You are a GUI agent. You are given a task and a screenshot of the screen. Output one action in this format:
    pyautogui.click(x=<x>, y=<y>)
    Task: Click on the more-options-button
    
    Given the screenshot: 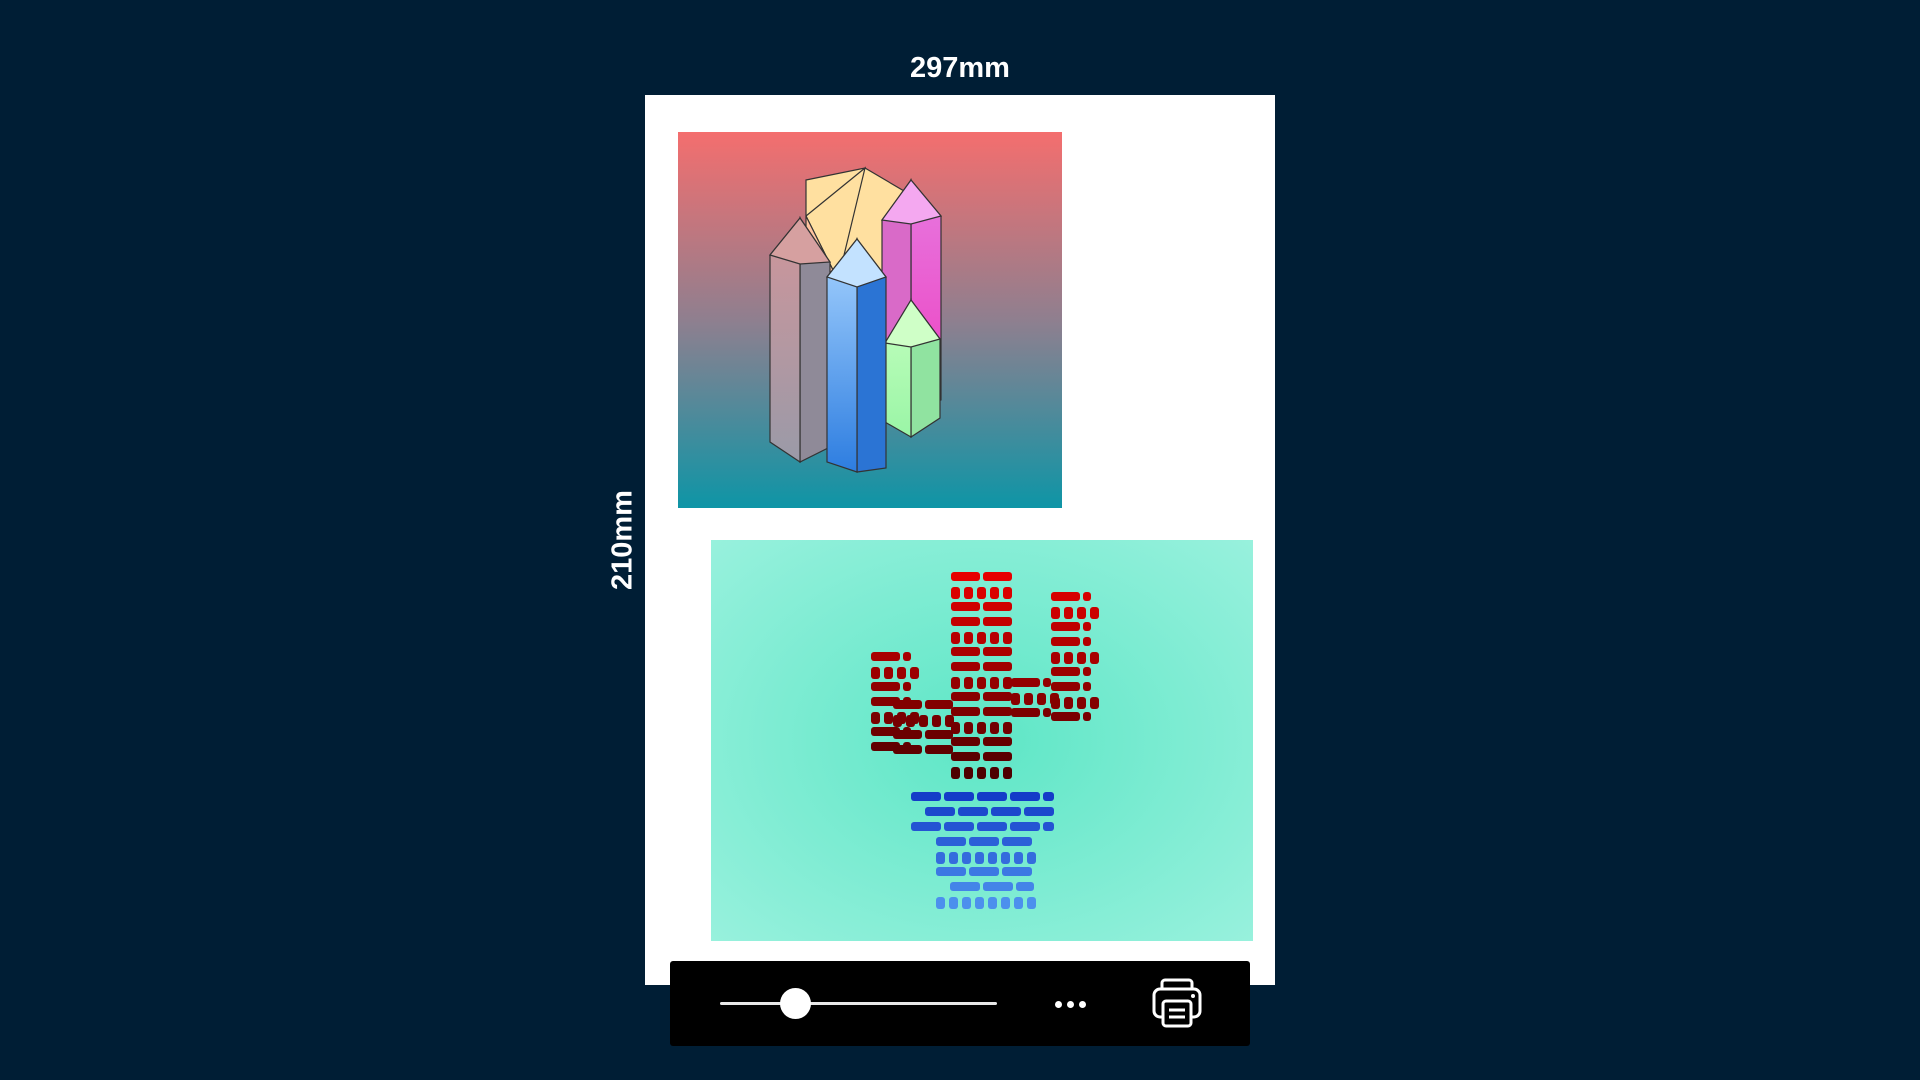 What is the action you would take?
    pyautogui.click(x=1070, y=1004)
    